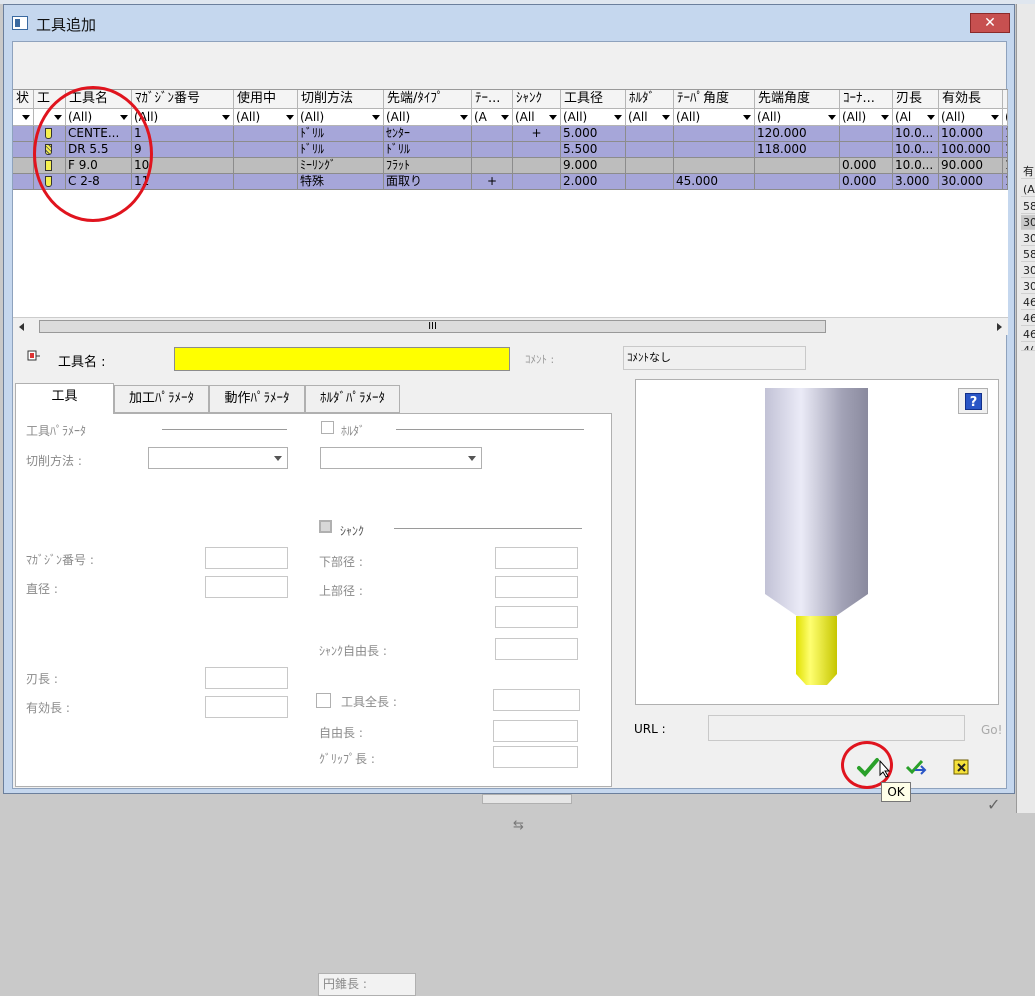  What do you see at coordinates (536, 700) in the screenshot?
I see `tool-total-length-field` at bounding box center [536, 700].